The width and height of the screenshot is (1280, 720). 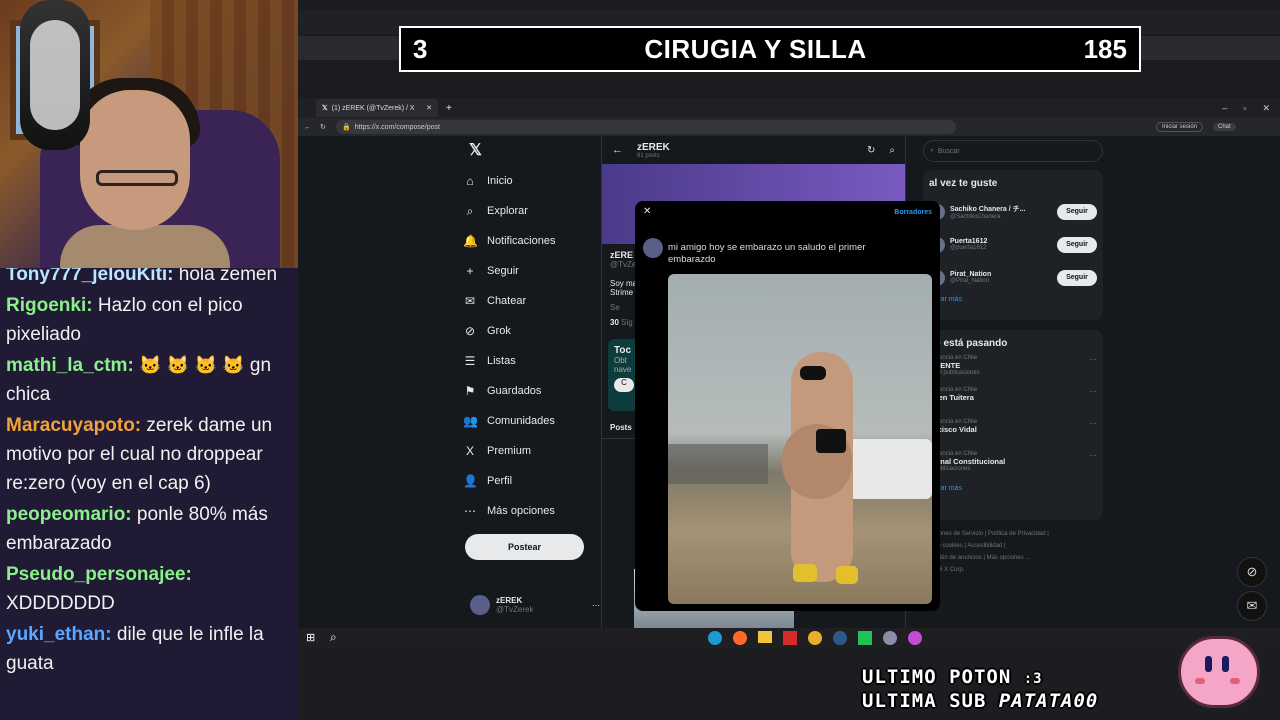 I want to click on trend-item: endencia en Chile ancisco Vidal ⋯, so click(x=1013, y=435).